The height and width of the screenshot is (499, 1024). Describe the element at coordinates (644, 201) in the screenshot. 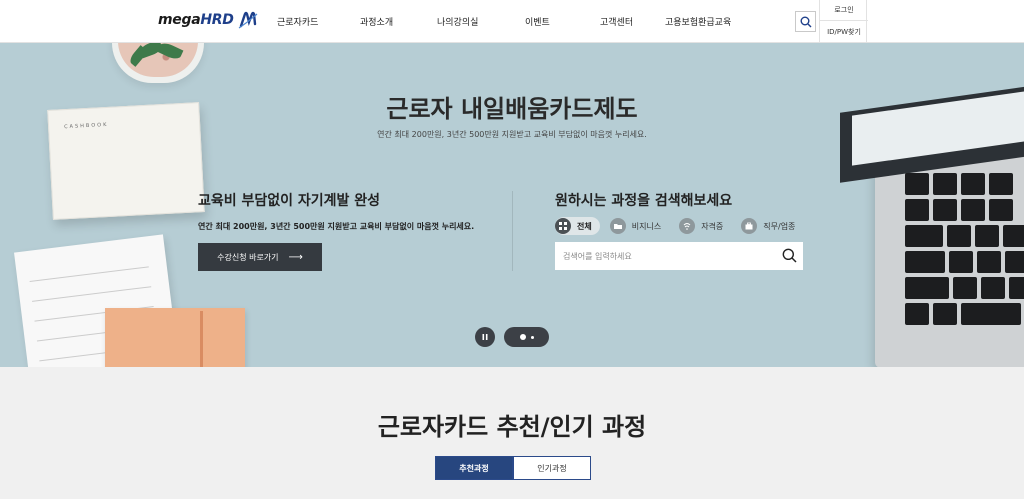

I see `course-search-title: 원하시는 과정을 검색해보세요` at that location.